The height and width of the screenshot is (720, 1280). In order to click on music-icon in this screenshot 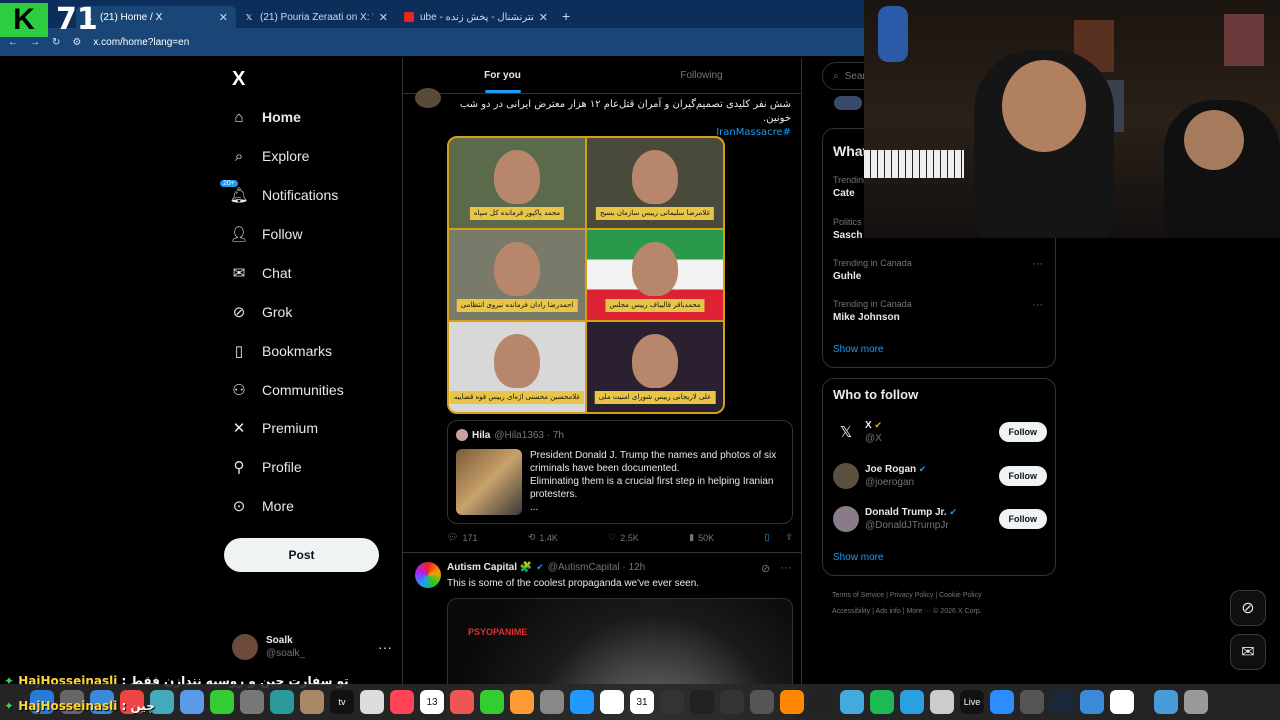, I will do `click(402, 702)`.